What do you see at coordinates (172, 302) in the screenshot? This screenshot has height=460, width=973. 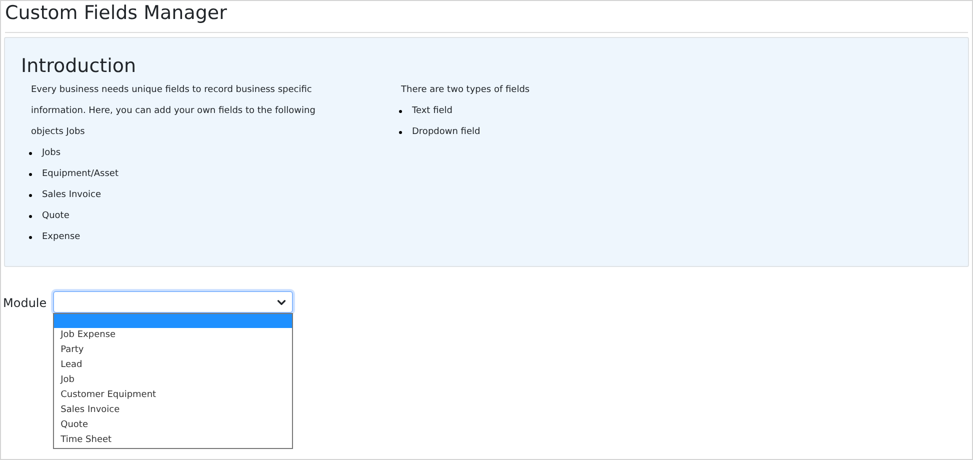 I see `module-select` at bounding box center [172, 302].